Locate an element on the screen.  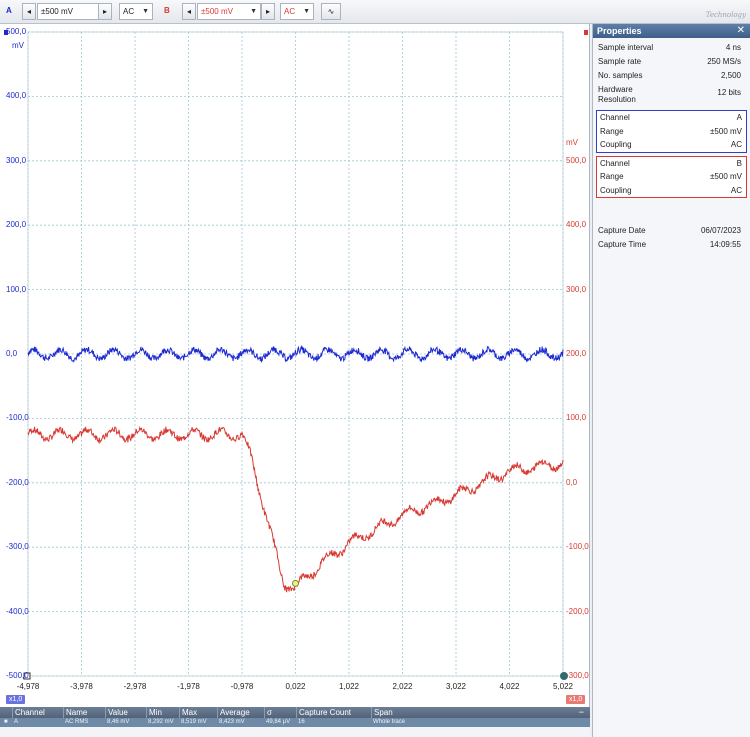
property-label: Capture Time is located at coordinates (622, 244).